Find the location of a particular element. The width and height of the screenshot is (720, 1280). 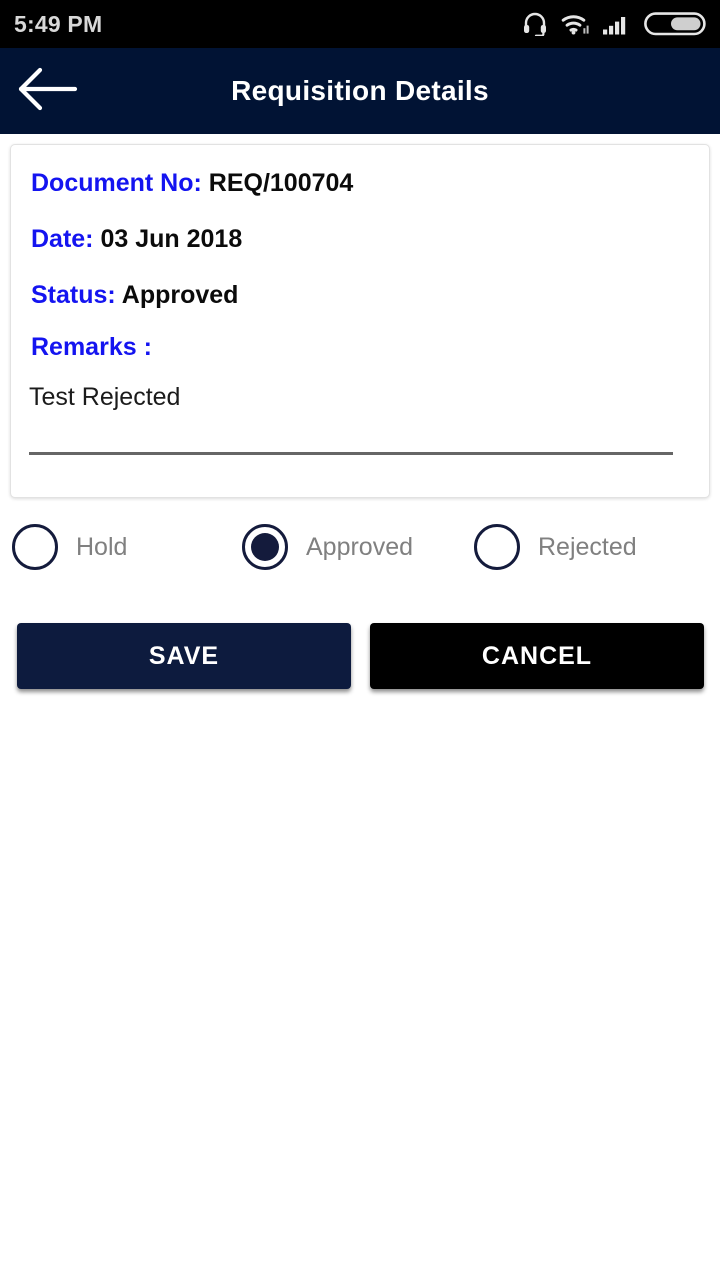

signal-icon is located at coordinates (617, 24).